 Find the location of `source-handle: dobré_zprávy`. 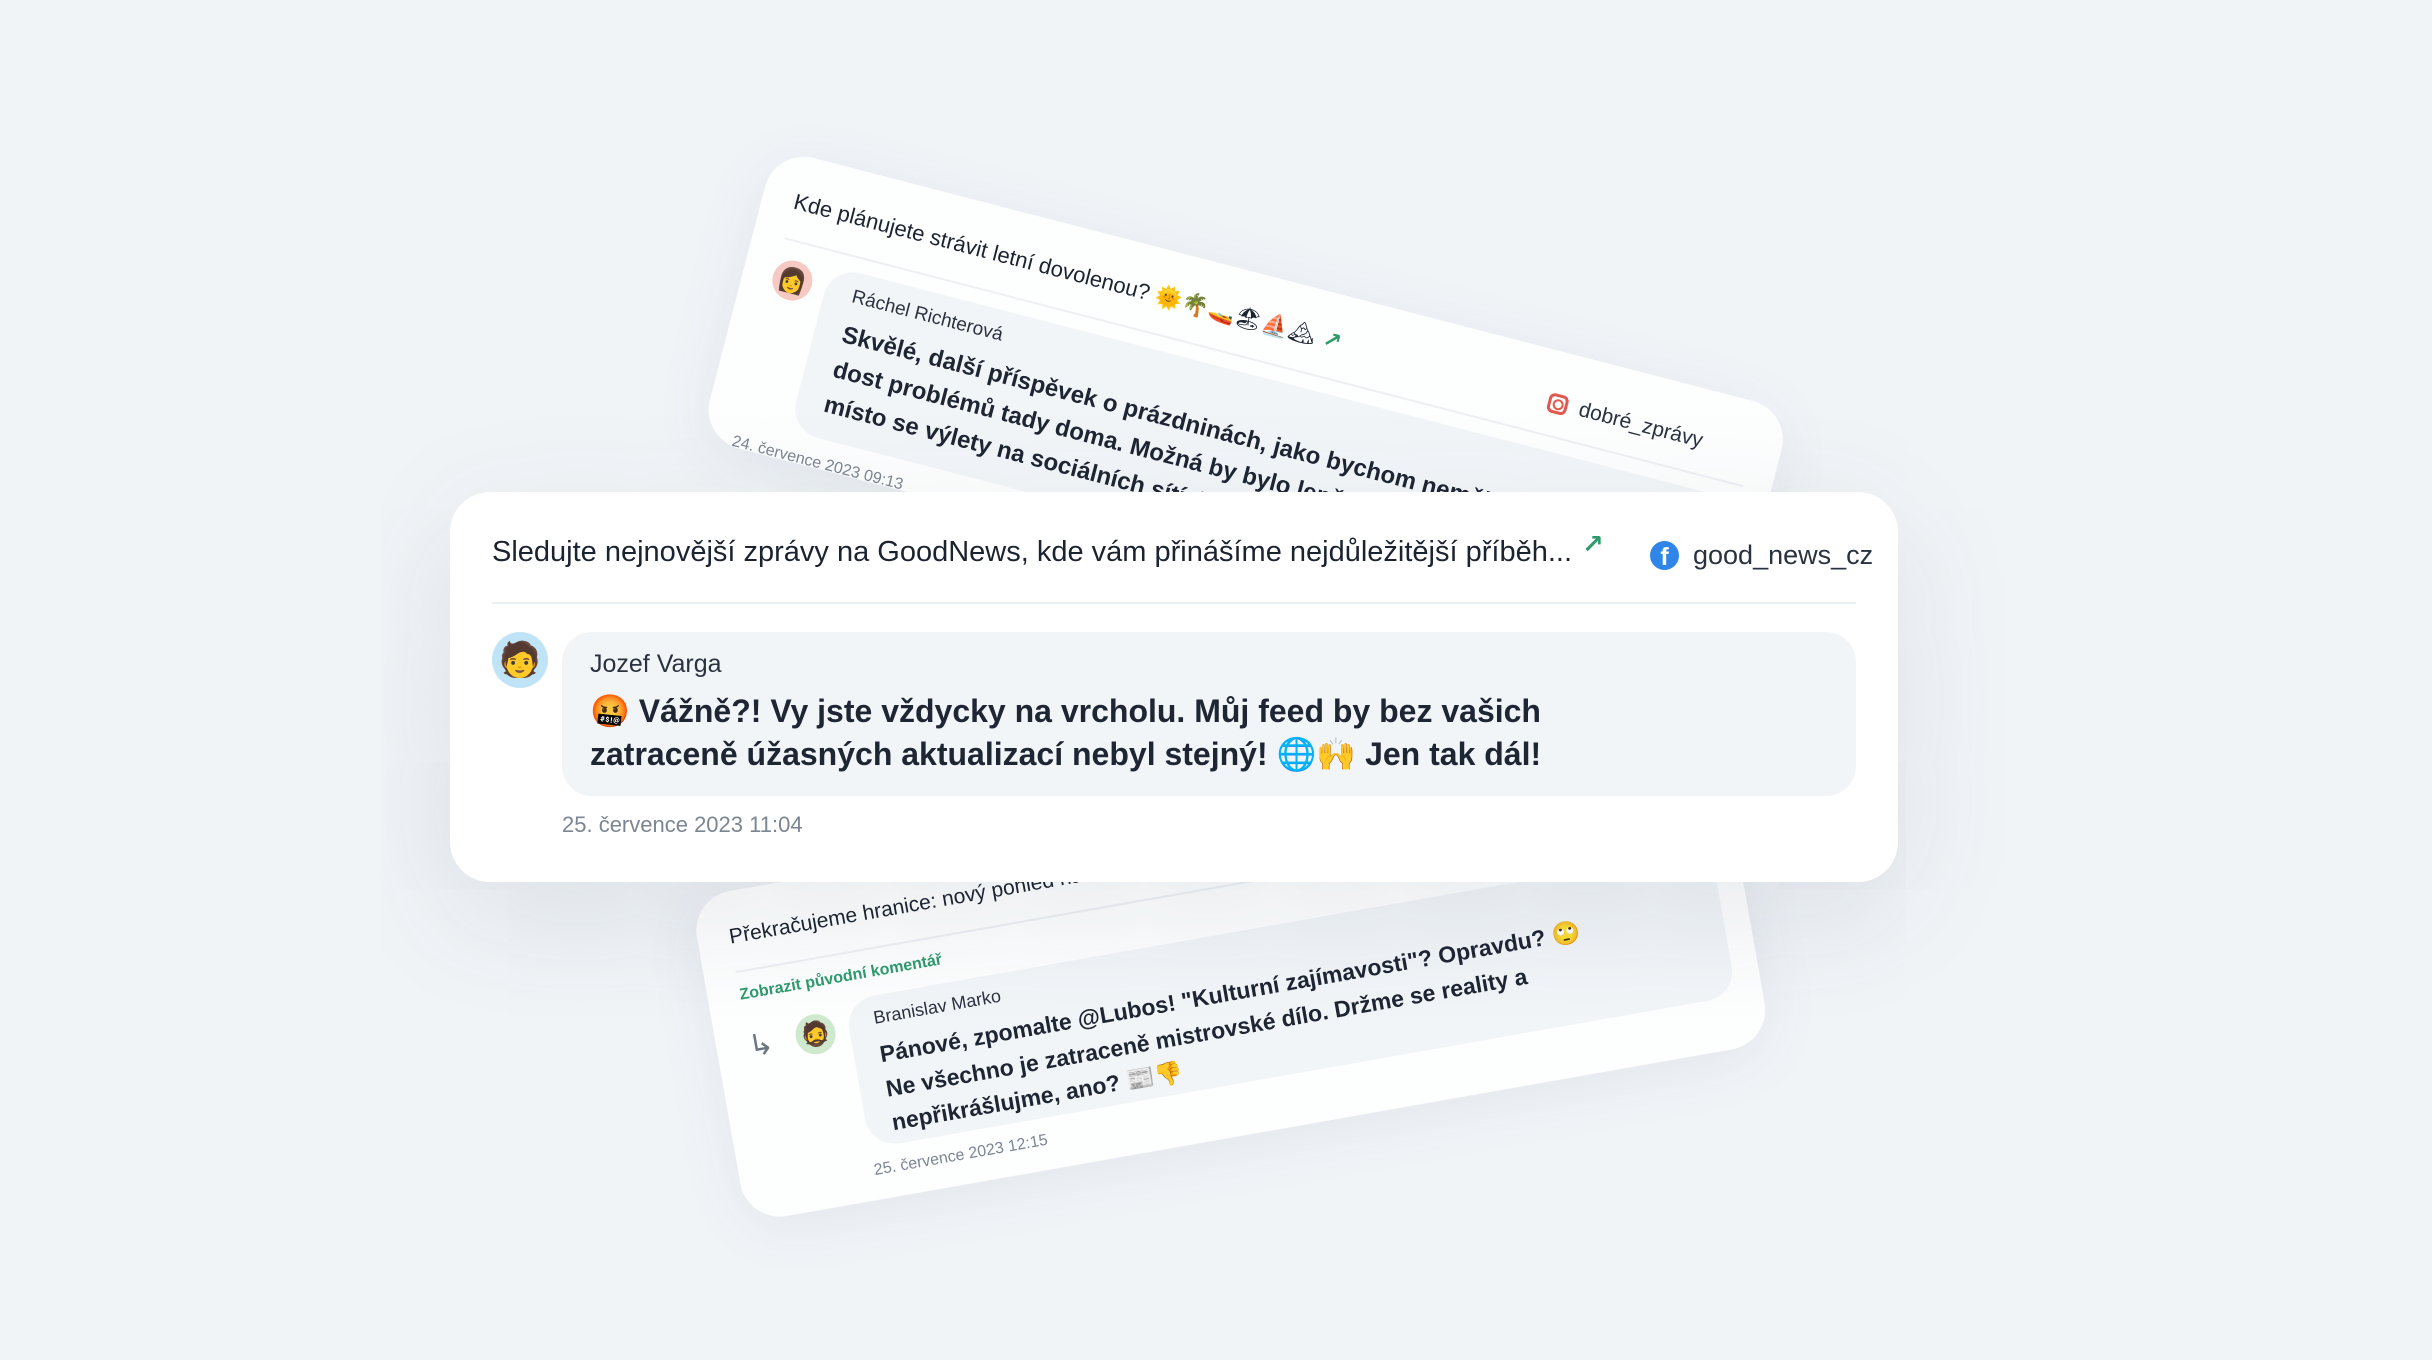

source-handle: dobré_zprávy is located at coordinates (1641, 425).